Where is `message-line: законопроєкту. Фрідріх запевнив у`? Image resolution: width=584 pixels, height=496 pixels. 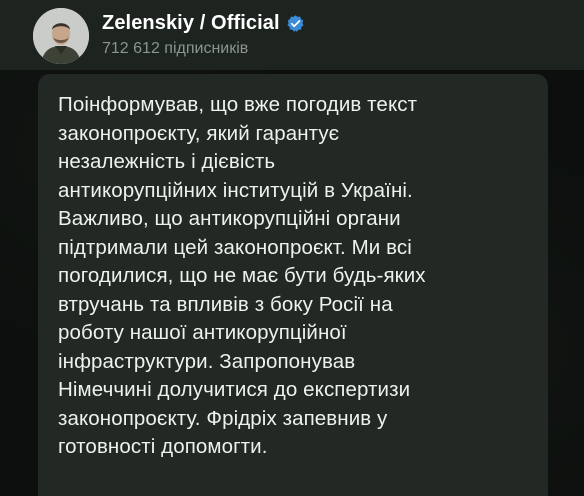 message-line: законопроєкту. Фрідріх запевнив у is located at coordinates (223, 418).